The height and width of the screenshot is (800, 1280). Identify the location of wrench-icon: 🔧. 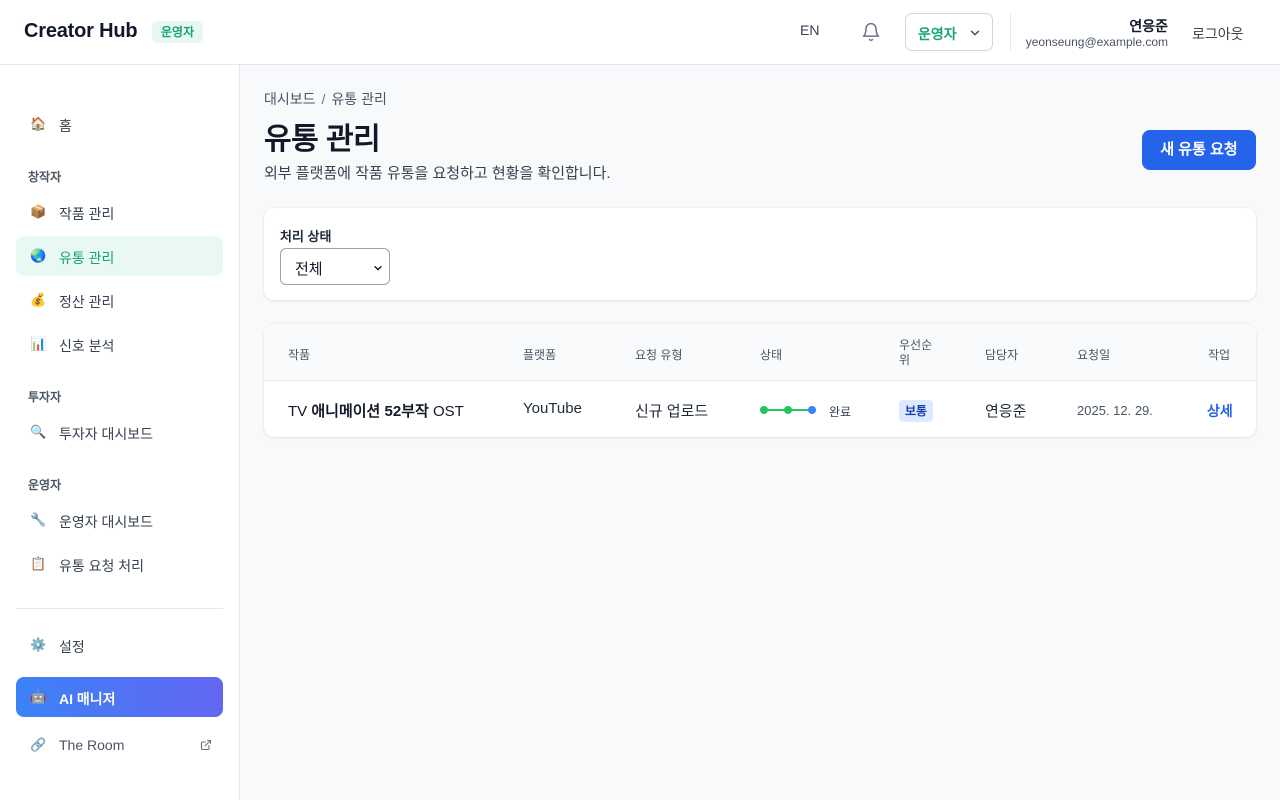
(38, 519).